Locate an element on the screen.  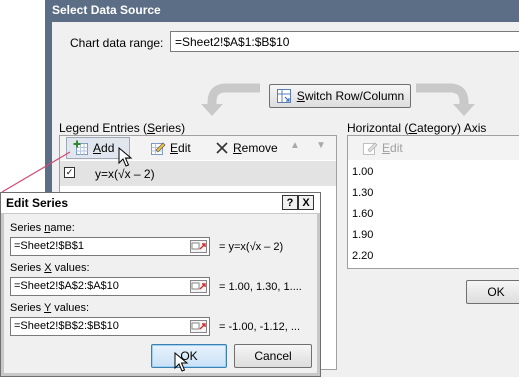
chart-data-range-input: =Sheet2!$A$1:$B$10 is located at coordinates (344, 41).